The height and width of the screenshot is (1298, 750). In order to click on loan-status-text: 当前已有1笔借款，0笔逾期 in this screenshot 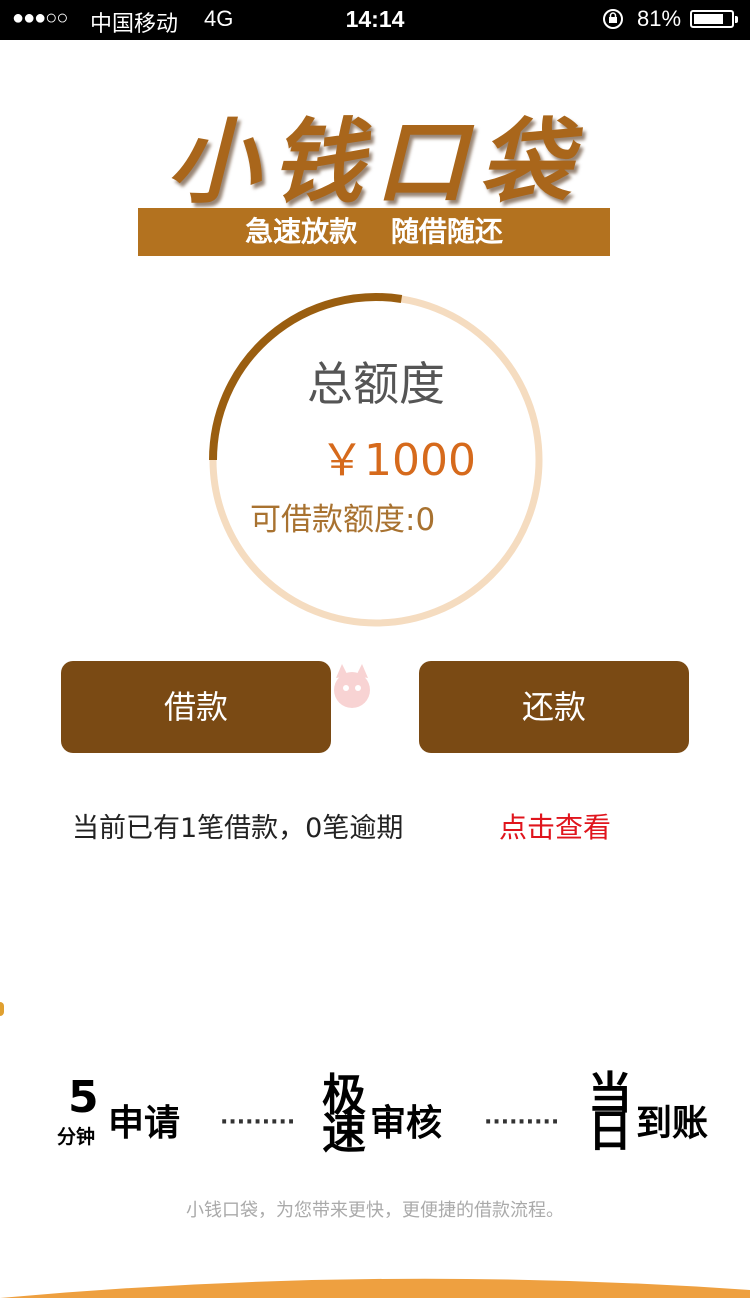, I will do `click(238, 828)`.